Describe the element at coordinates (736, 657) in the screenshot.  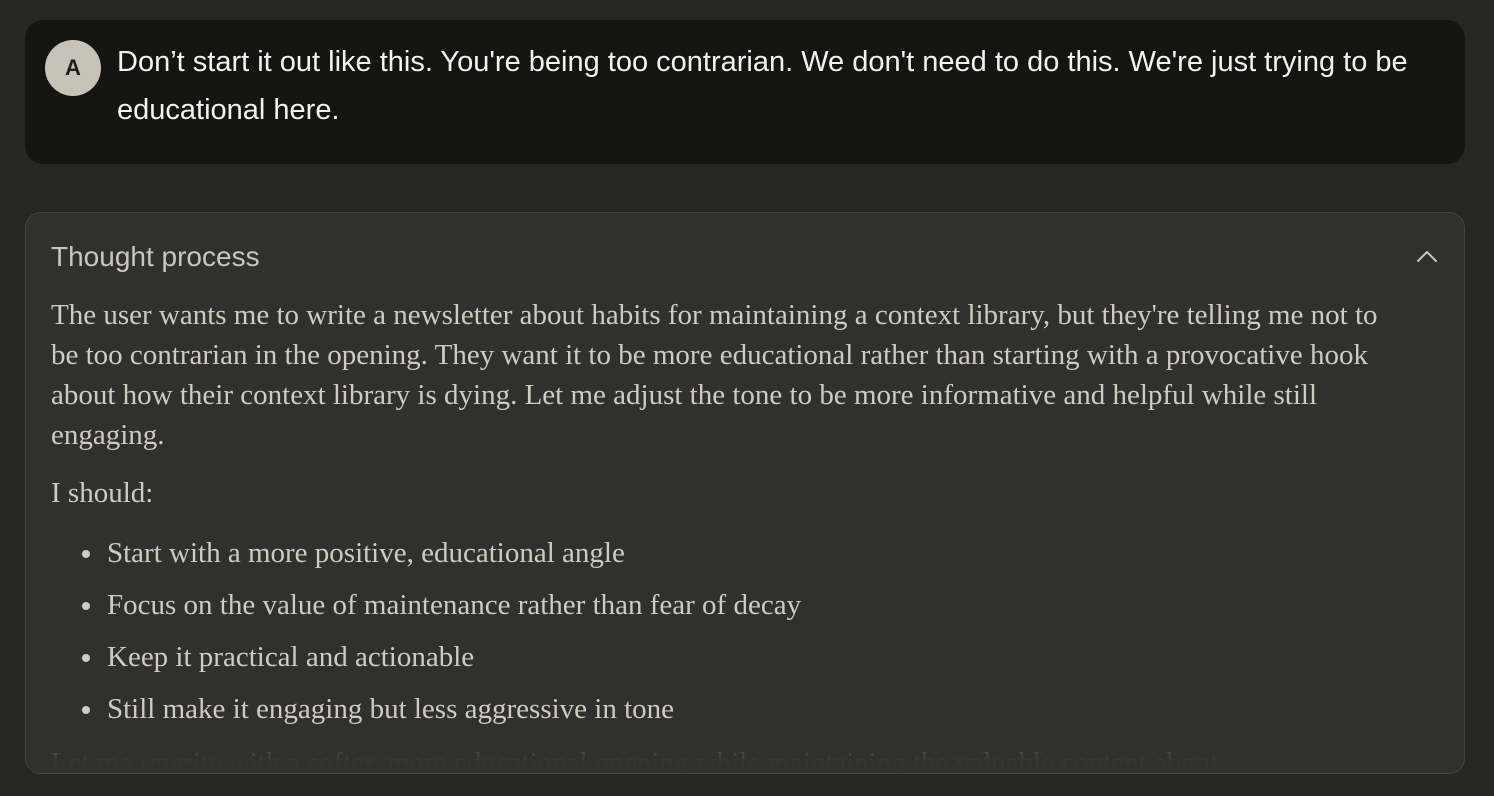
I see `list-item: Keep it practical and actionable` at that location.